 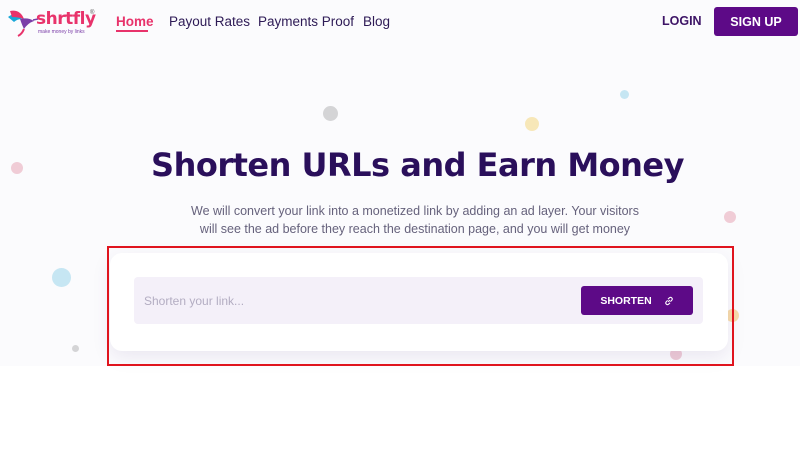 What do you see at coordinates (209, 21) in the screenshot?
I see `nav-payout-rates: Payout Rates` at bounding box center [209, 21].